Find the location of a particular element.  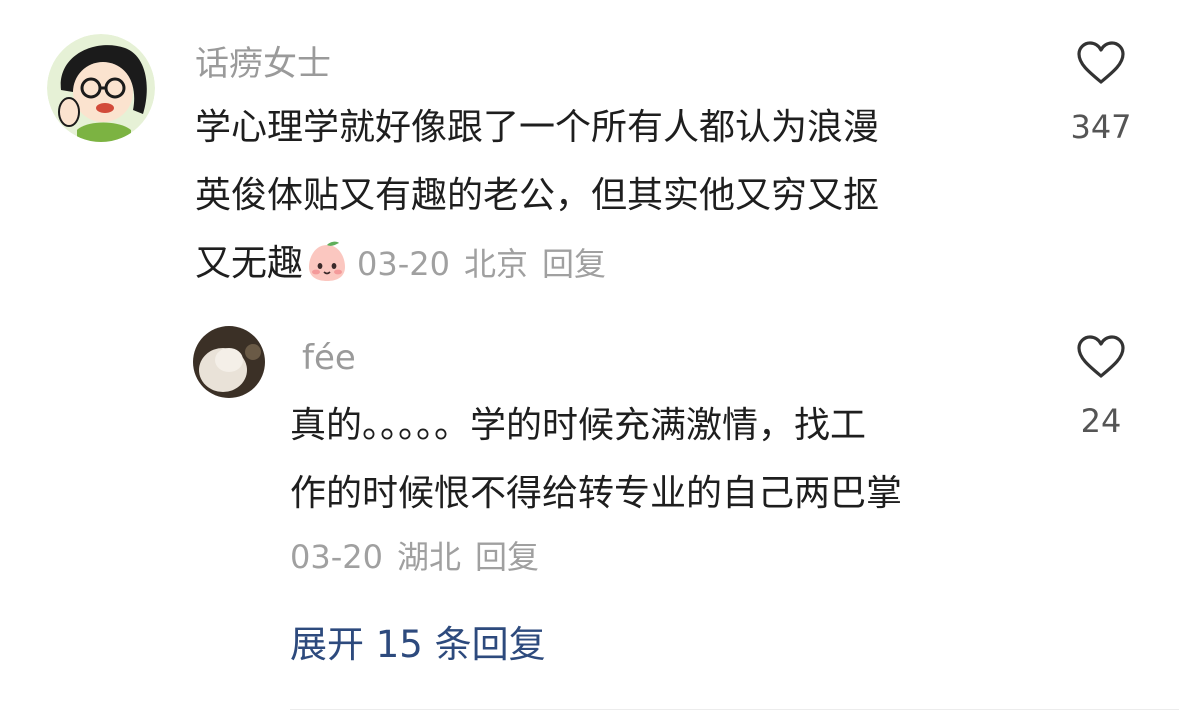

reply-username: fée is located at coordinates (329, 358).